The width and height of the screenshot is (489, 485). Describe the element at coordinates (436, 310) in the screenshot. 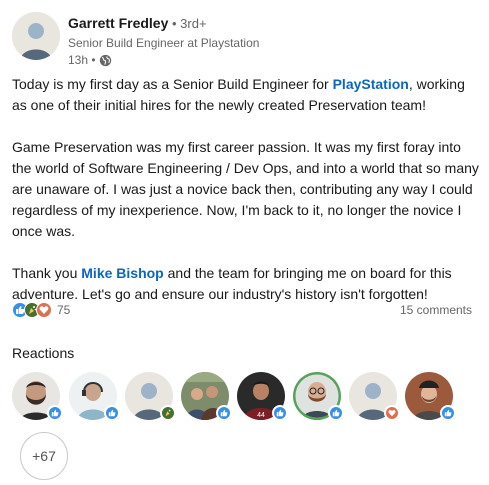

I see `comments-count-link: 15 comments` at that location.